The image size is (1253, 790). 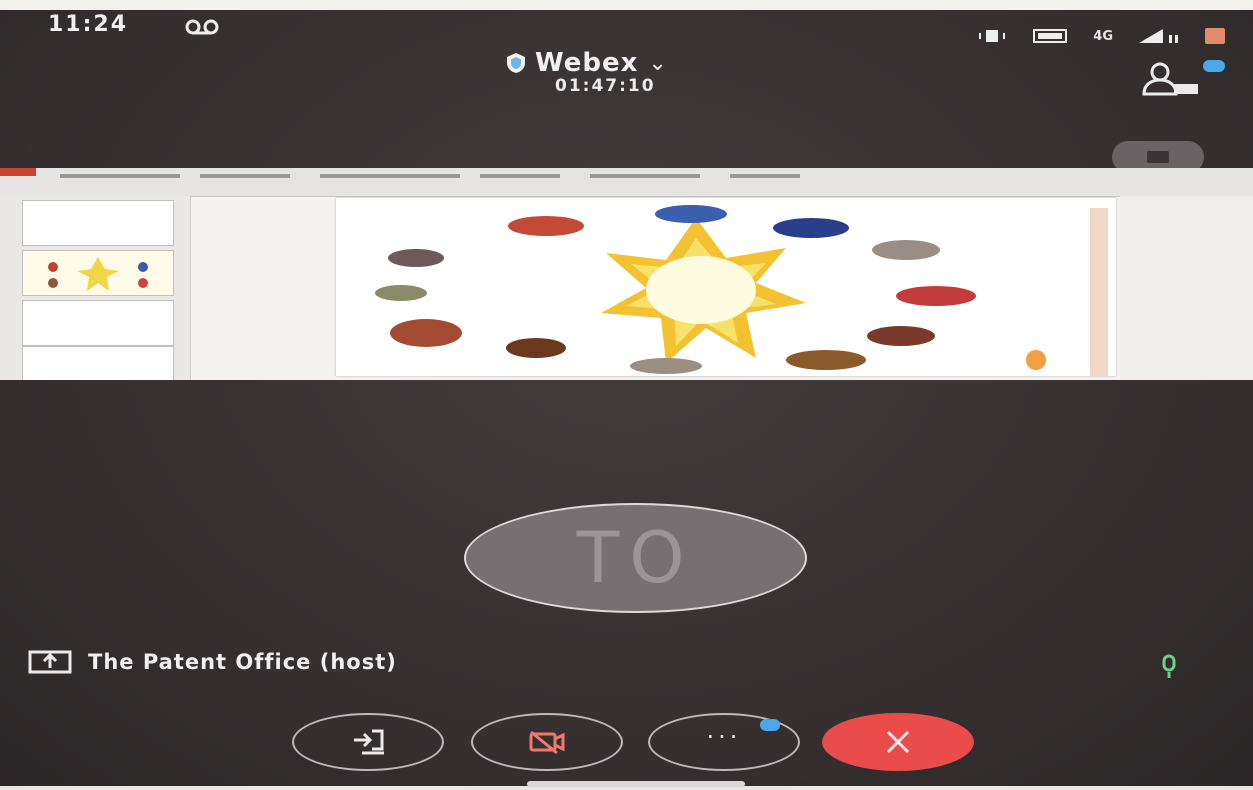 What do you see at coordinates (1158, 157) in the screenshot?
I see `layout-icon` at bounding box center [1158, 157].